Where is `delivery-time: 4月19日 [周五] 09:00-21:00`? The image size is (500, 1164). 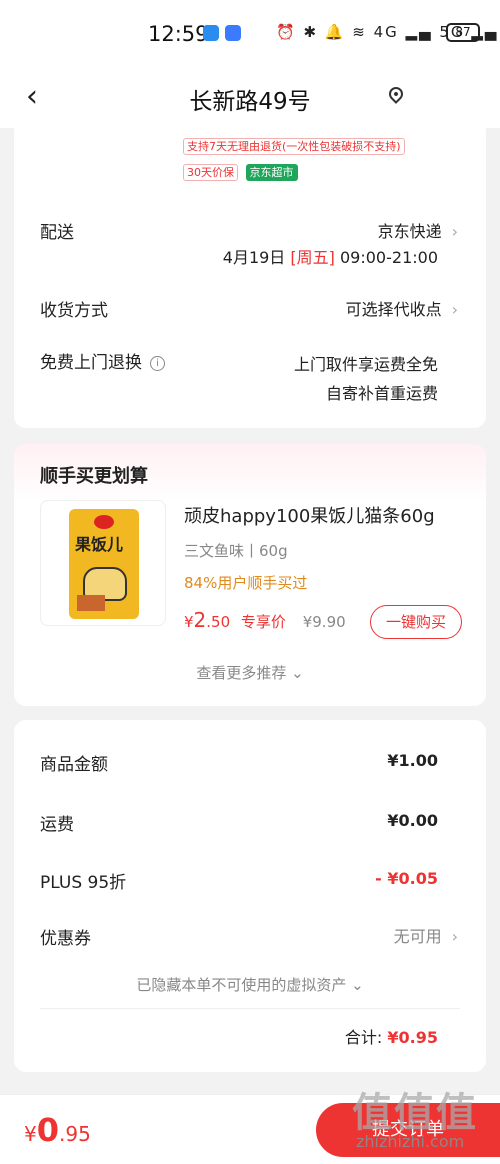
delivery-time: 4月19日 [周五] 09:00-21:00 is located at coordinates (330, 256).